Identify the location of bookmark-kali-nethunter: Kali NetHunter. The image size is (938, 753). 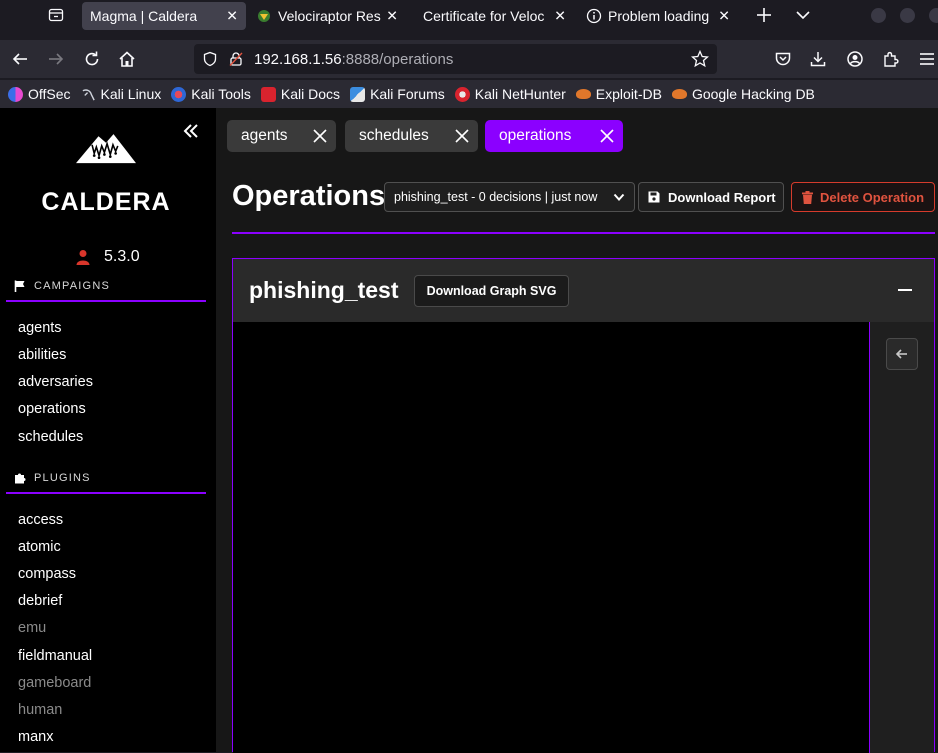
(510, 94).